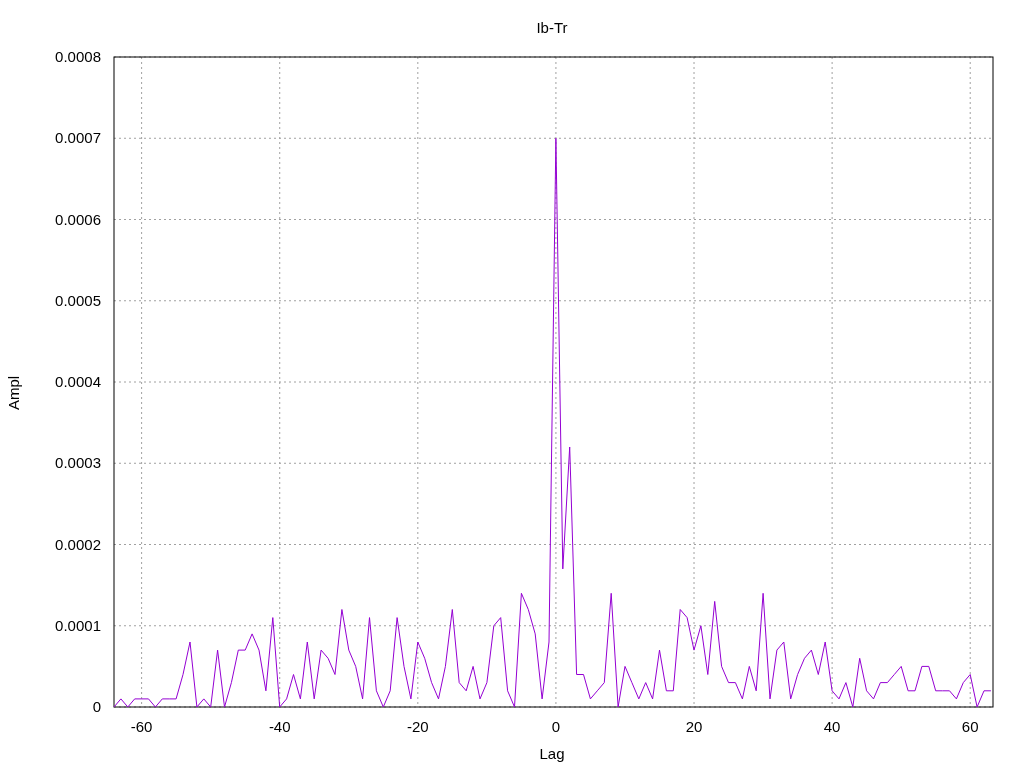 This screenshot has height=768, width=1024. Describe the element at coordinates (552, 753) in the screenshot. I see `x-axis-label: Lag` at that location.